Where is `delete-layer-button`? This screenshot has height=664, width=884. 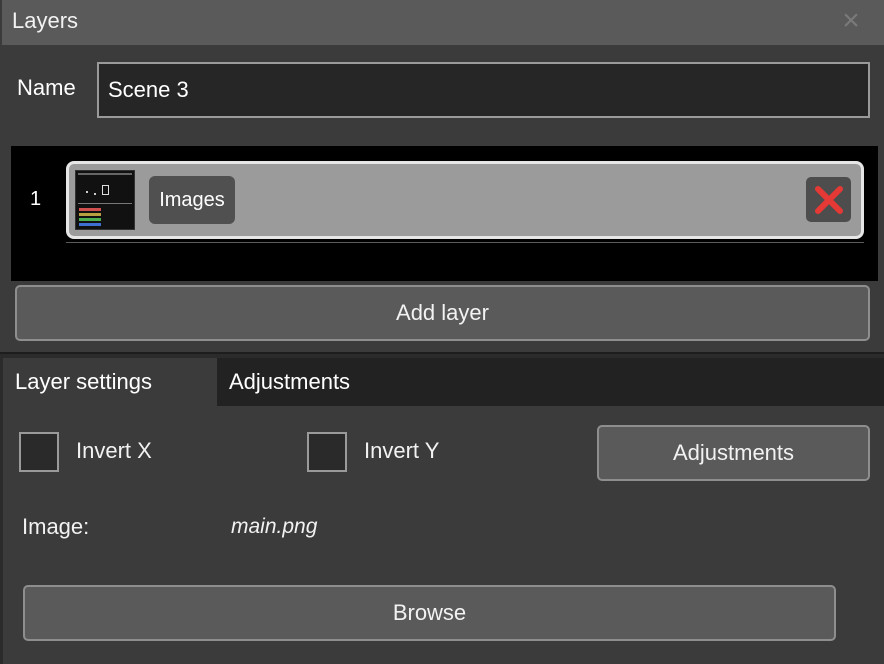
delete-layer-button is located at coordinates (828, 199).